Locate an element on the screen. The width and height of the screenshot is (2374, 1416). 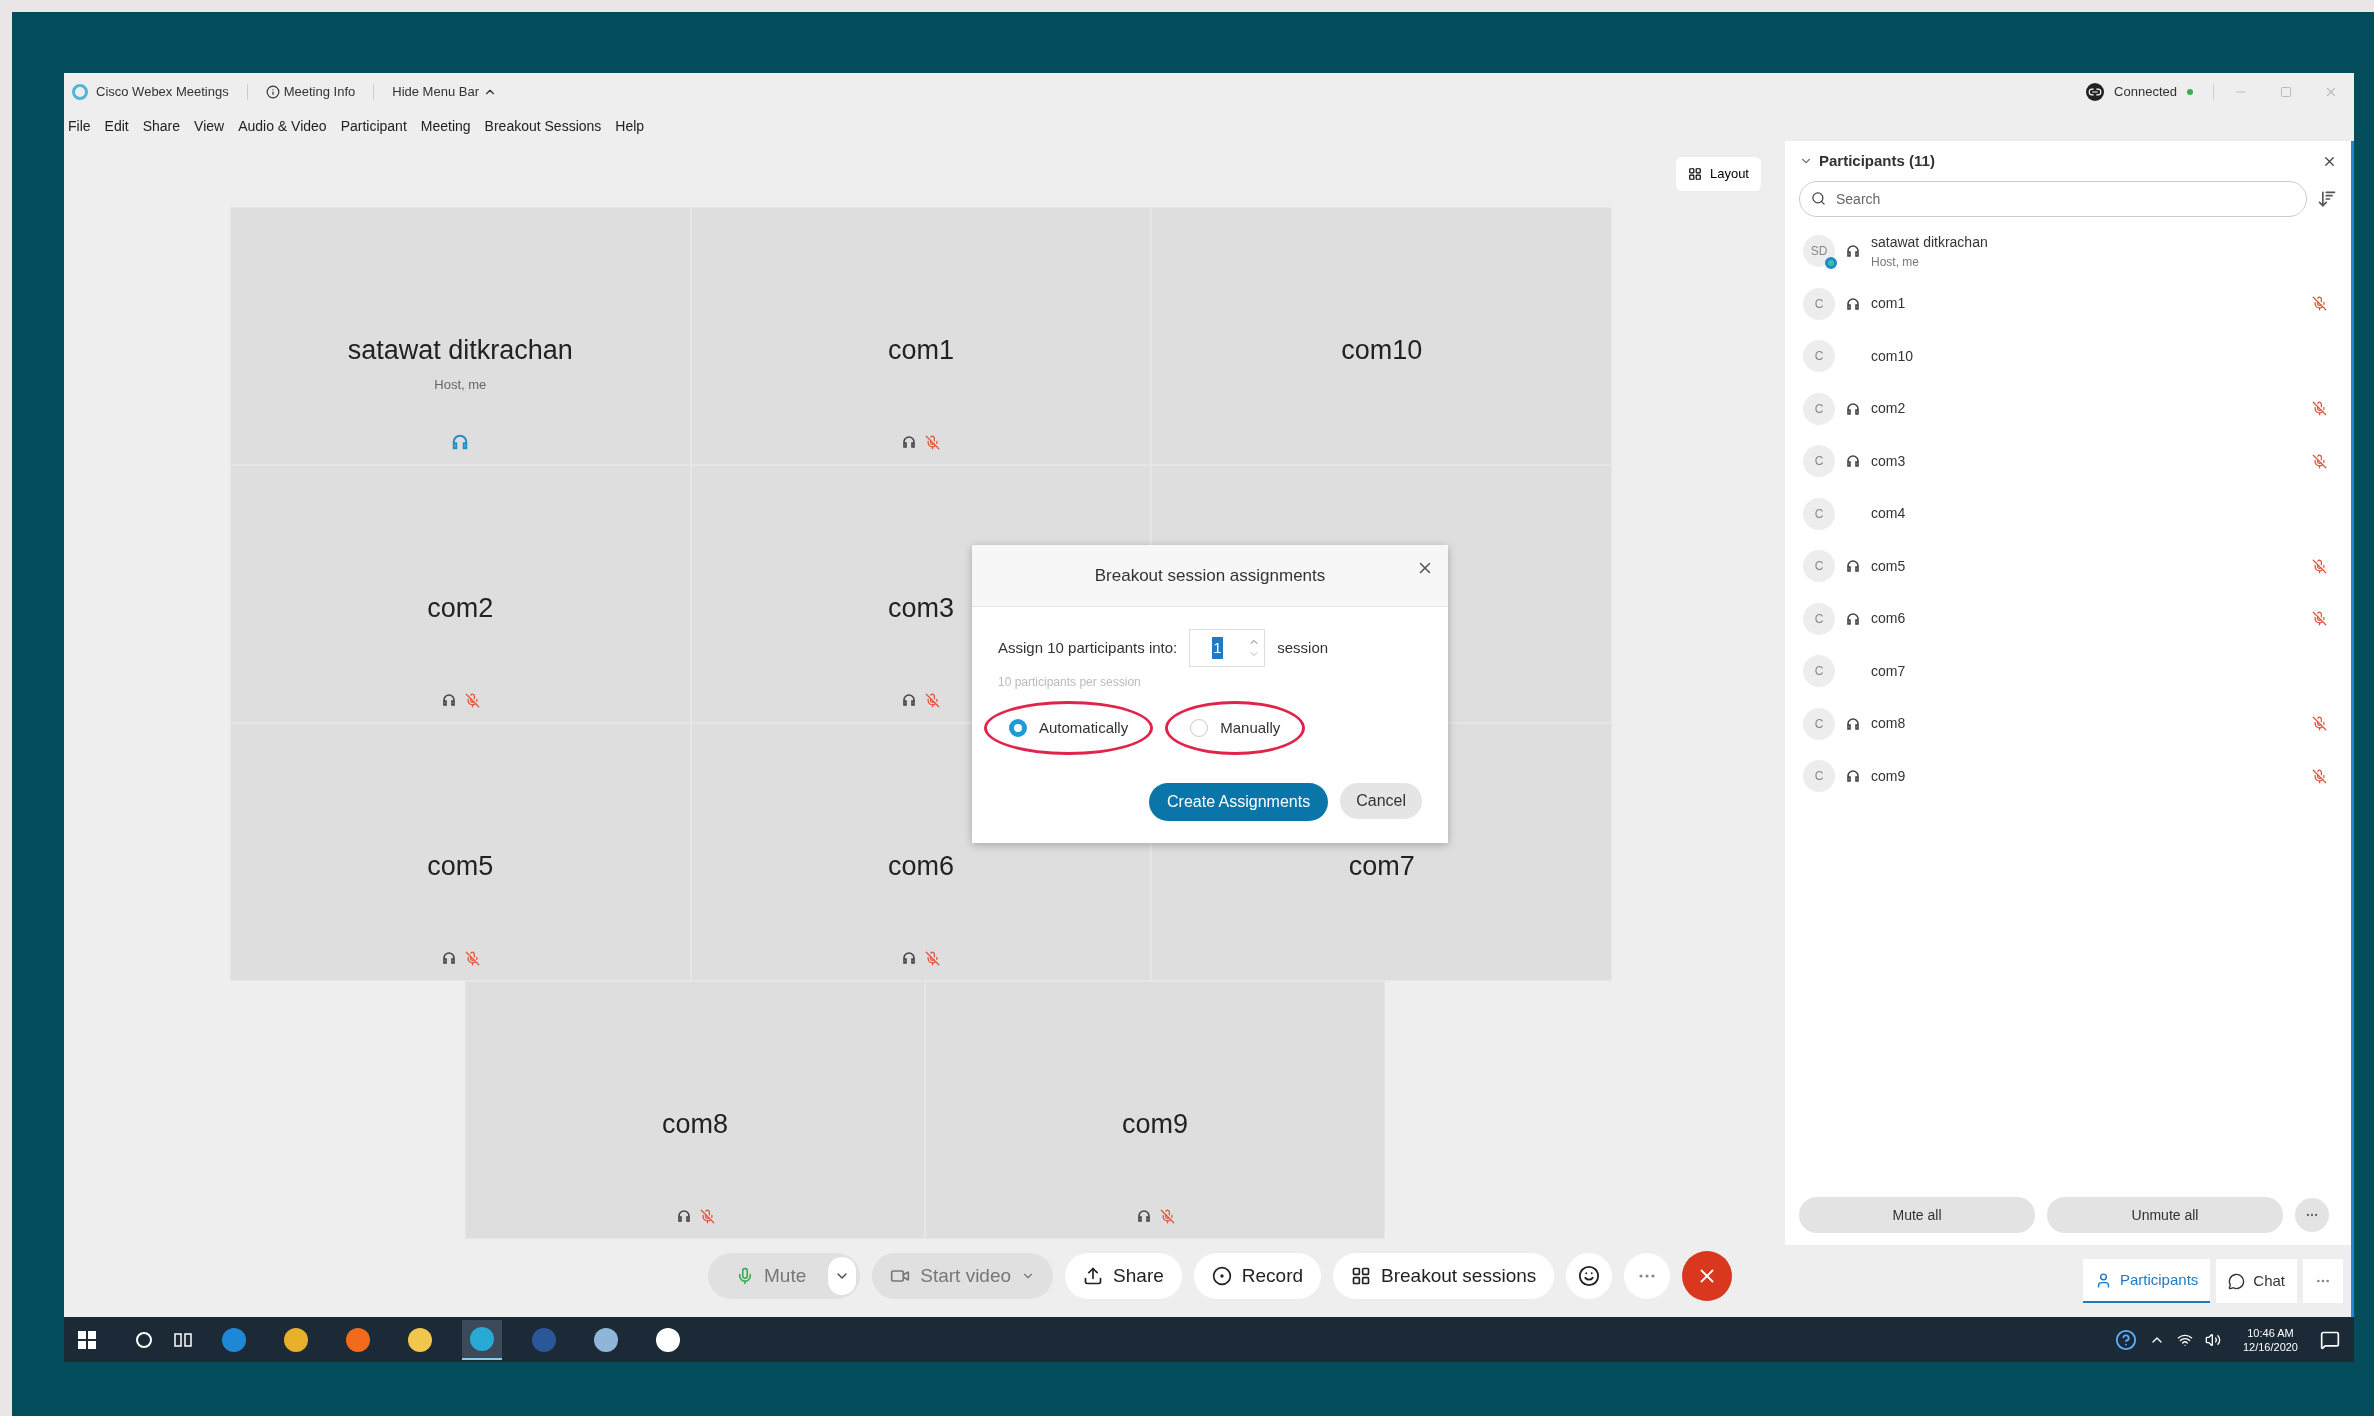
panel-tab: Participants is located at coordinates (2146, 1281).